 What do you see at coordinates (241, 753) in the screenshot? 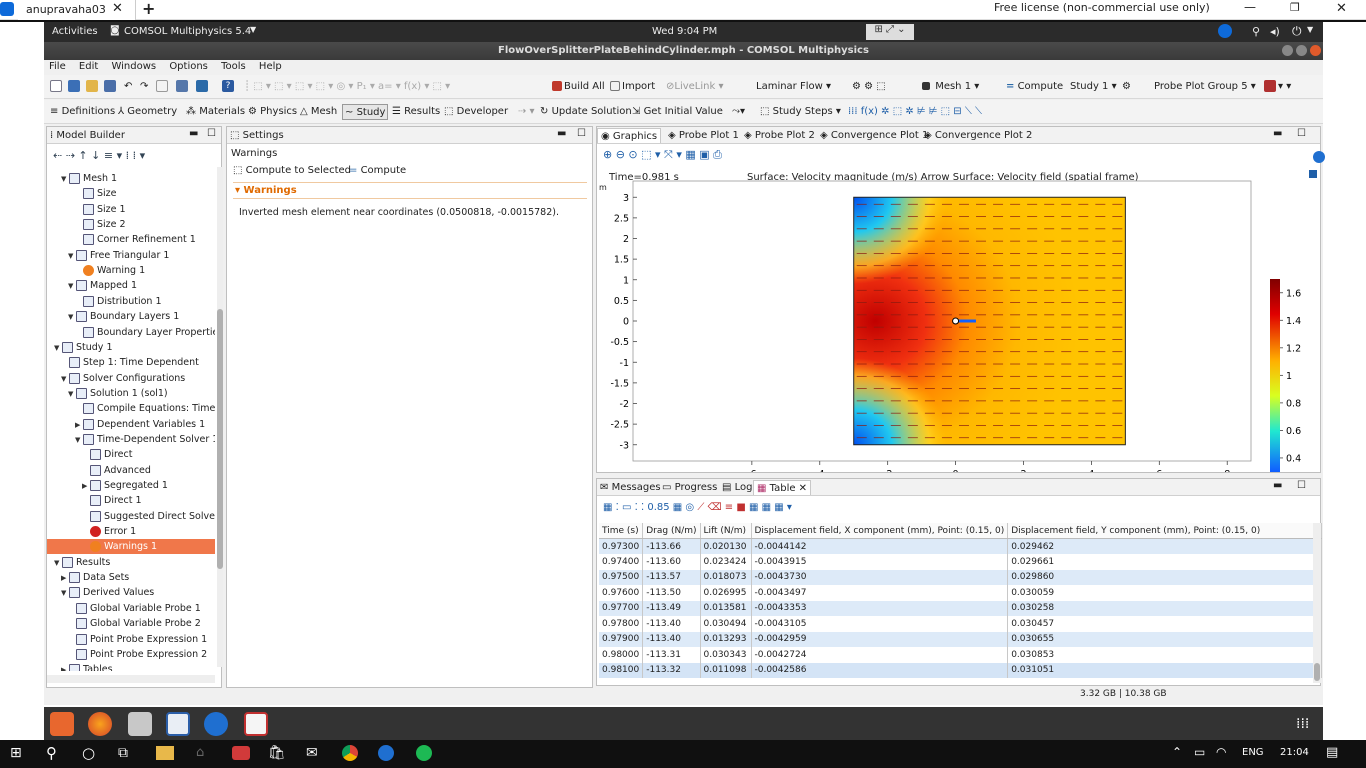
I see `app-icon` at bounding box center [241, 753].